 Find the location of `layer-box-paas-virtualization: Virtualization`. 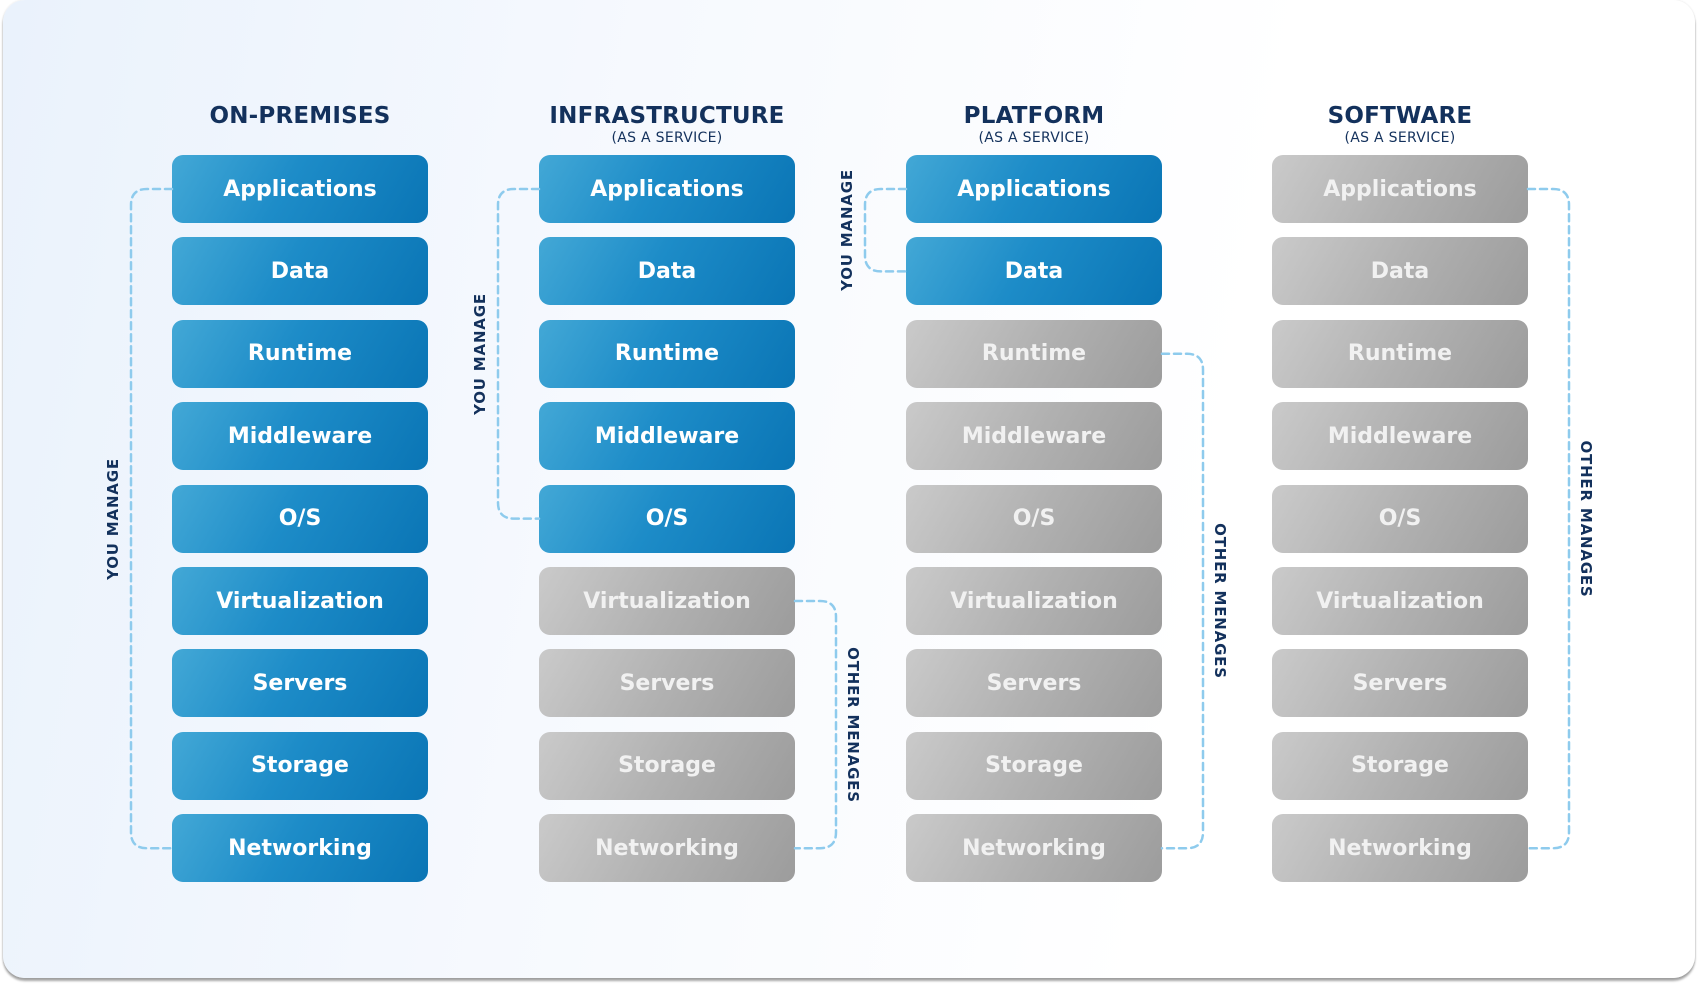

layer-box-paas-virtualization: Virtualization is located at coordinates (1034, 601).